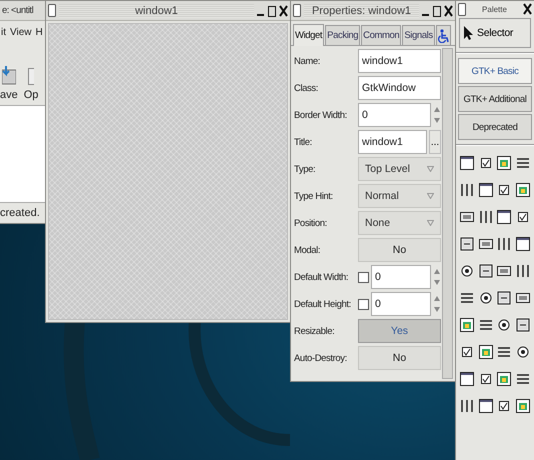 The width and height of the screenshot is (534, 460). What do you see at coordinates (447, 213) in the screenshot?
I see `scrollbar` at bounding box center [447, 213].